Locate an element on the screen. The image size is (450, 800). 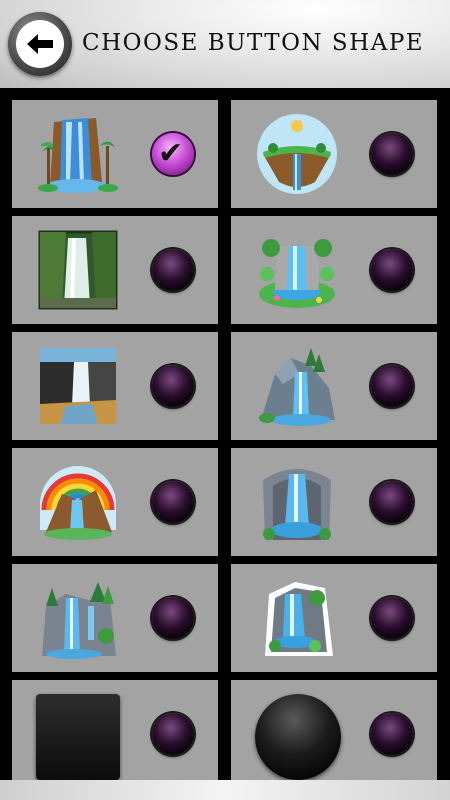
checkmark-icon: ✔ is located at coordinates (171, 153).